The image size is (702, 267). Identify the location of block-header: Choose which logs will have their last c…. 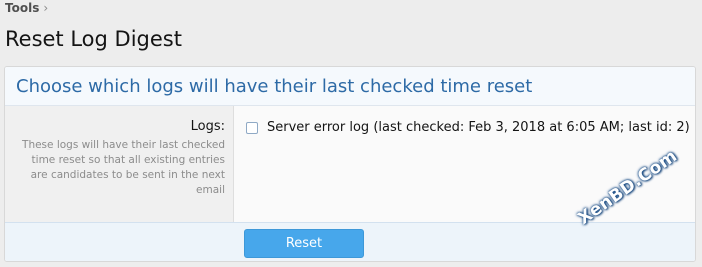
(350, 86).